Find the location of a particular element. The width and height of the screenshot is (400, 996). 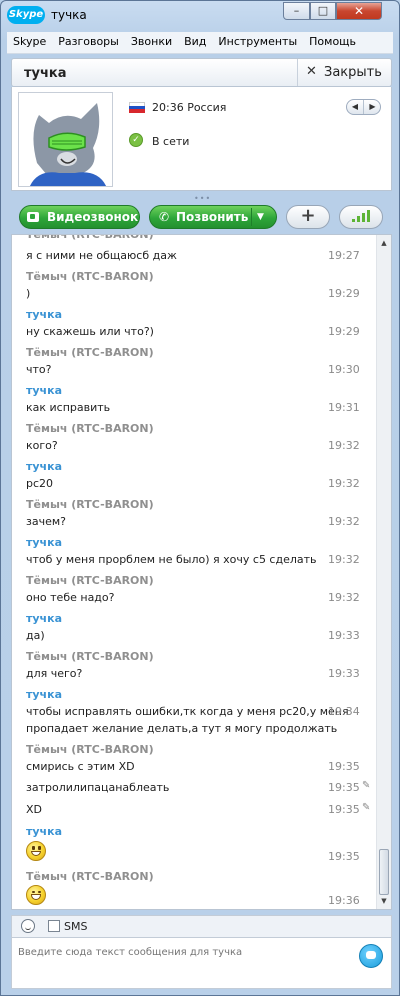

profile-panel: 20:36 Россия ✓ В сети ◀ ▶ is located at coordinates (201, 139).